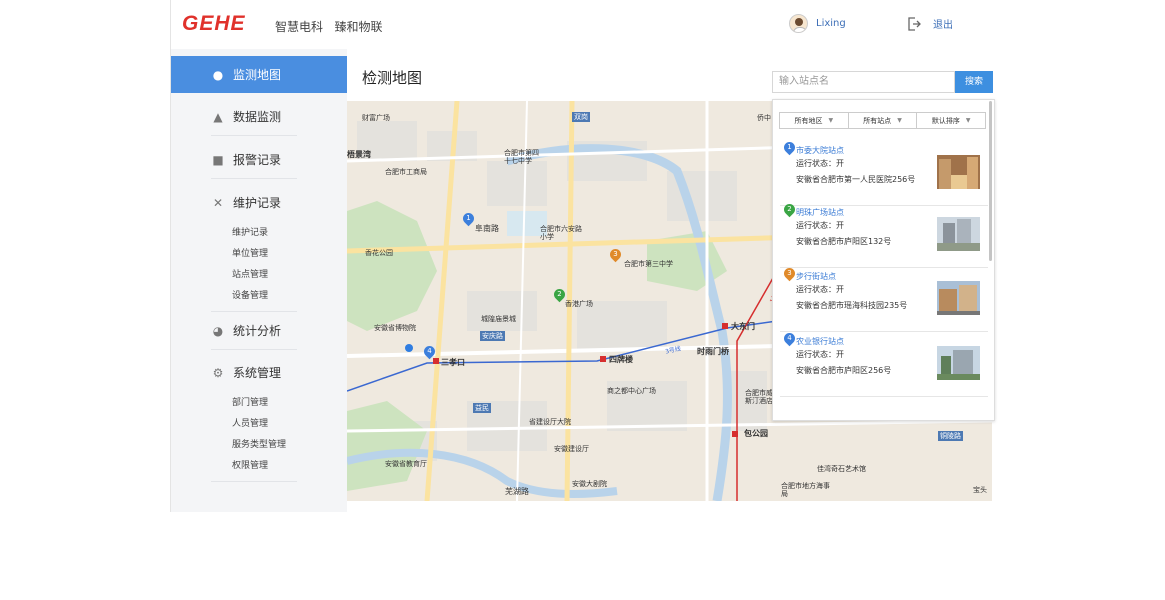  What do you see at coordinates (805, 490) in the screenshot?
I see `map-label: 合肥市地方海事局` at bounding box center [805, 490].